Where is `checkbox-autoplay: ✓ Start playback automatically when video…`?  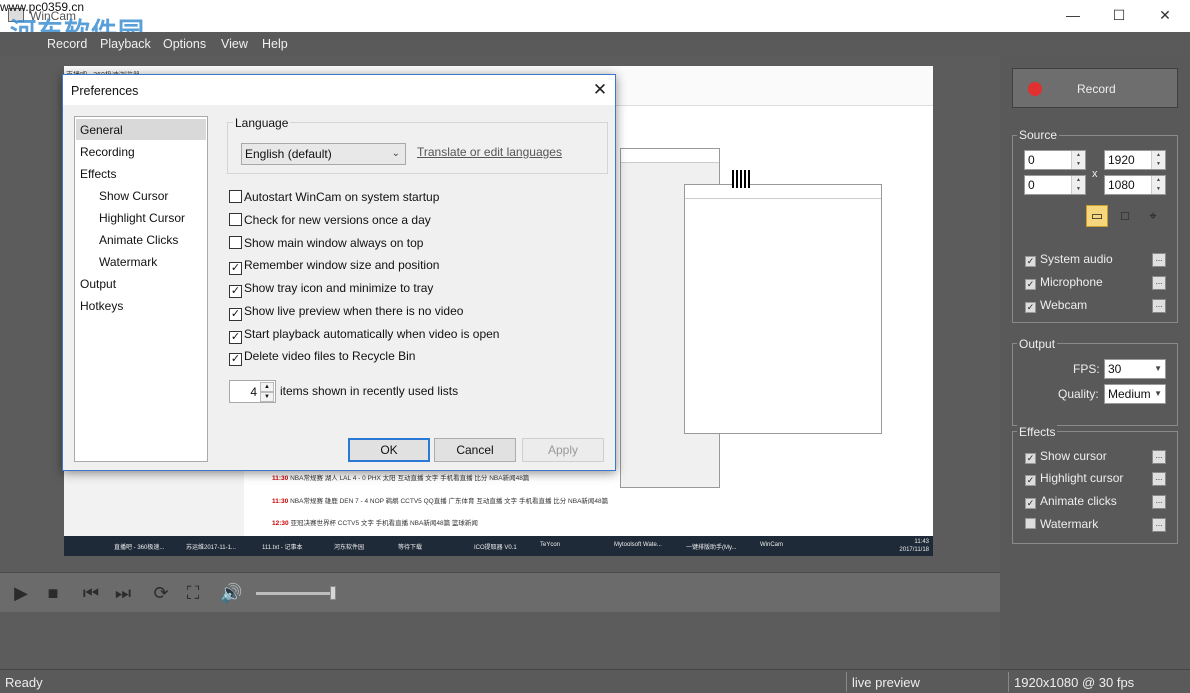
checkbox-autoplay: ✓ Start playback automatically when video… is located at coordinates (364, 335).